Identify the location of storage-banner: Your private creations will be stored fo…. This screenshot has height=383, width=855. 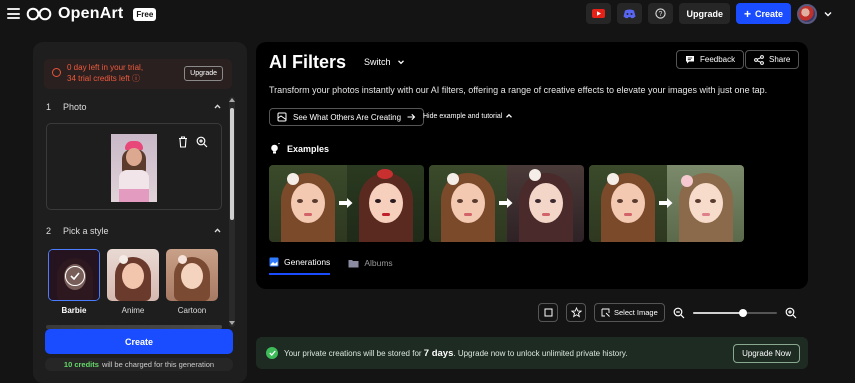
(532, 353).